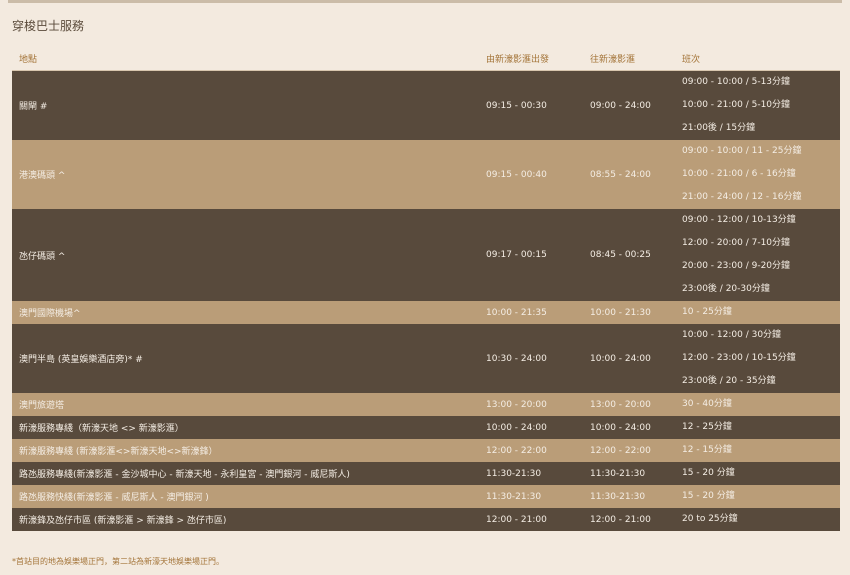 The height and width of the screenshot is (575, 850). I want to click on table-row: 澳門旅遊塔 13:00 - 20:00 13:00 - 20:00 30 - 40分鐘, so click(426, 404).